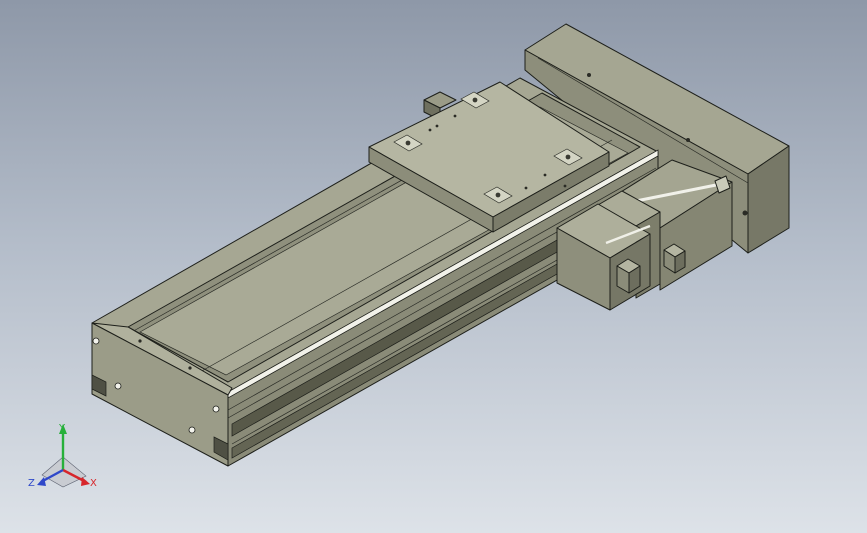 The width and height of the screenshot is (867, 533). Describe the element at coordinates (628, 276) in the screenshot. I see `connector-plug` at that location.